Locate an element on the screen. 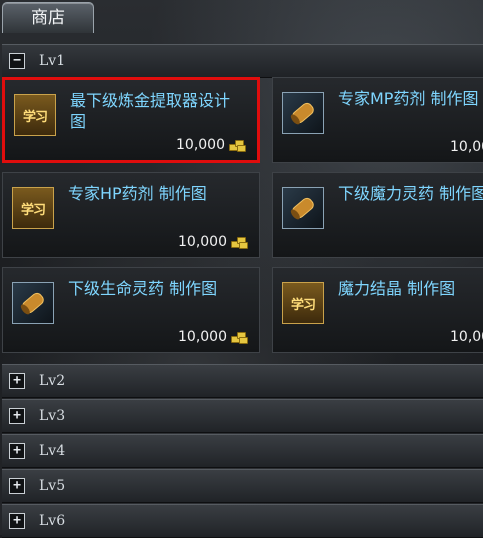 Image resolution: width=483 pixels, height=538 pixels. shop-item: 专家MP药剂 制作图 10,000 is located at coordinates (377, 120).